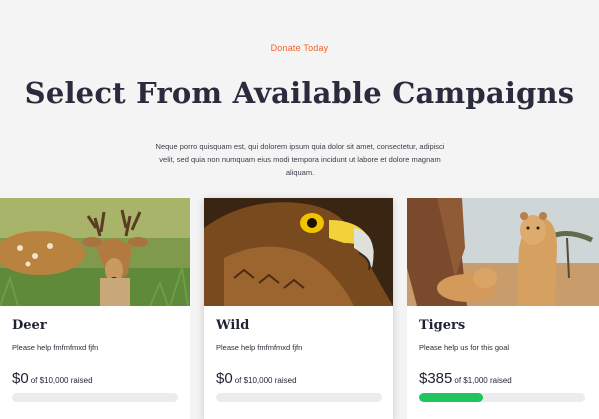  I want to click on progress-fill, so click(451, 397).